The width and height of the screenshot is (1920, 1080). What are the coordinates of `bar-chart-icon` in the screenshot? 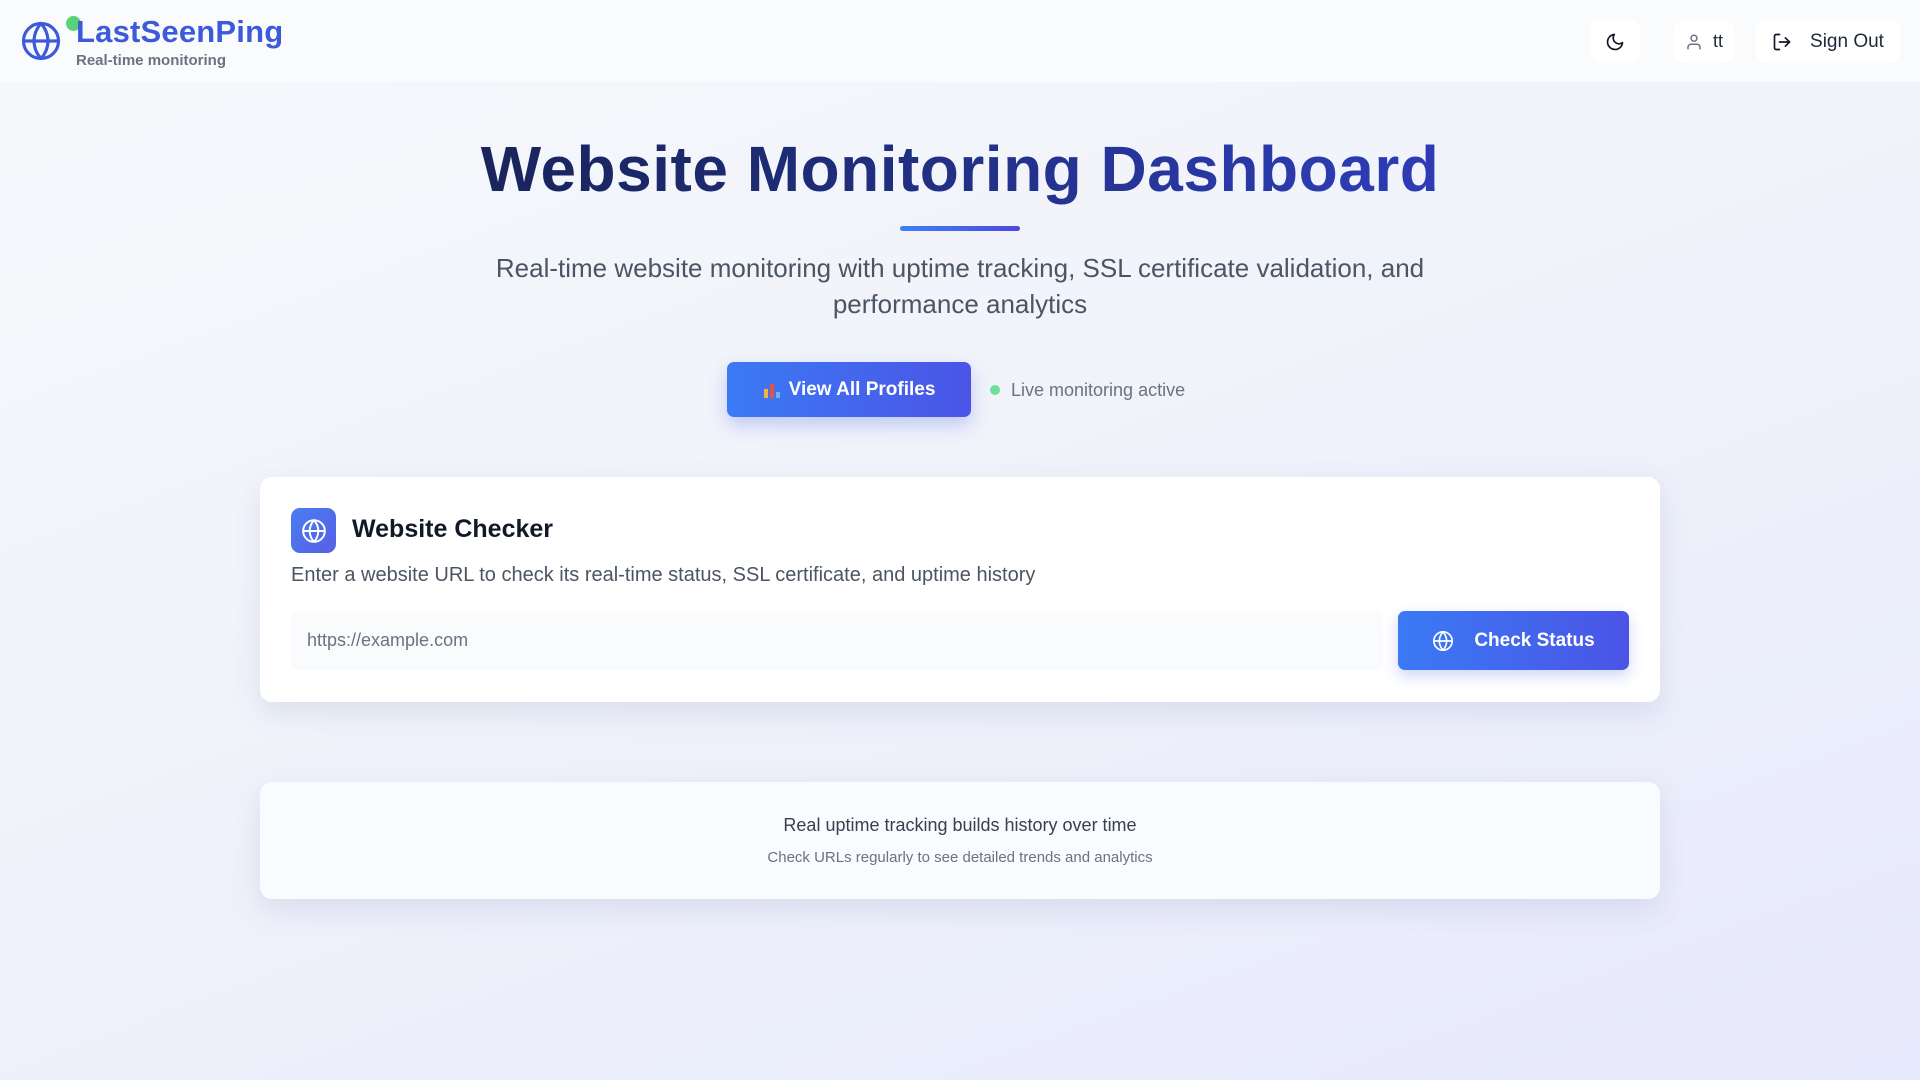 It's located at (772, 390).